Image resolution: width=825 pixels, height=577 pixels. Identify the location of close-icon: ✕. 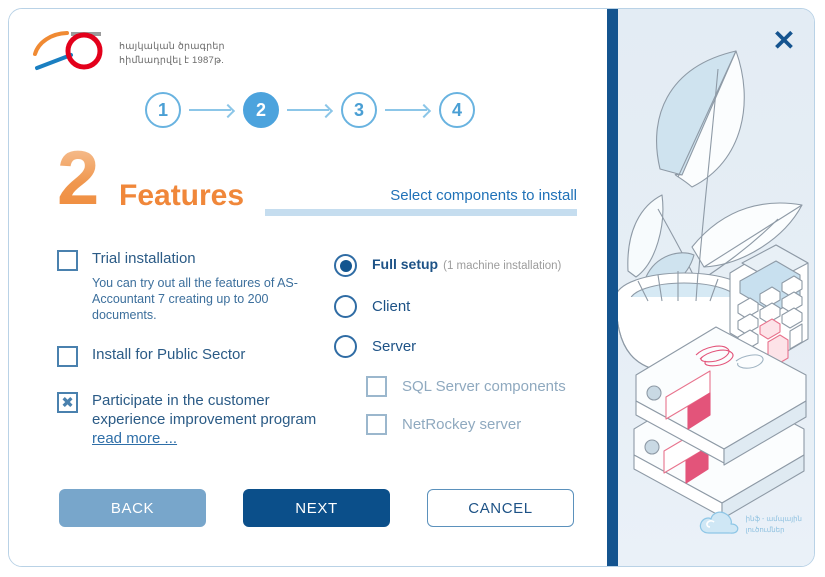
(784, 41).